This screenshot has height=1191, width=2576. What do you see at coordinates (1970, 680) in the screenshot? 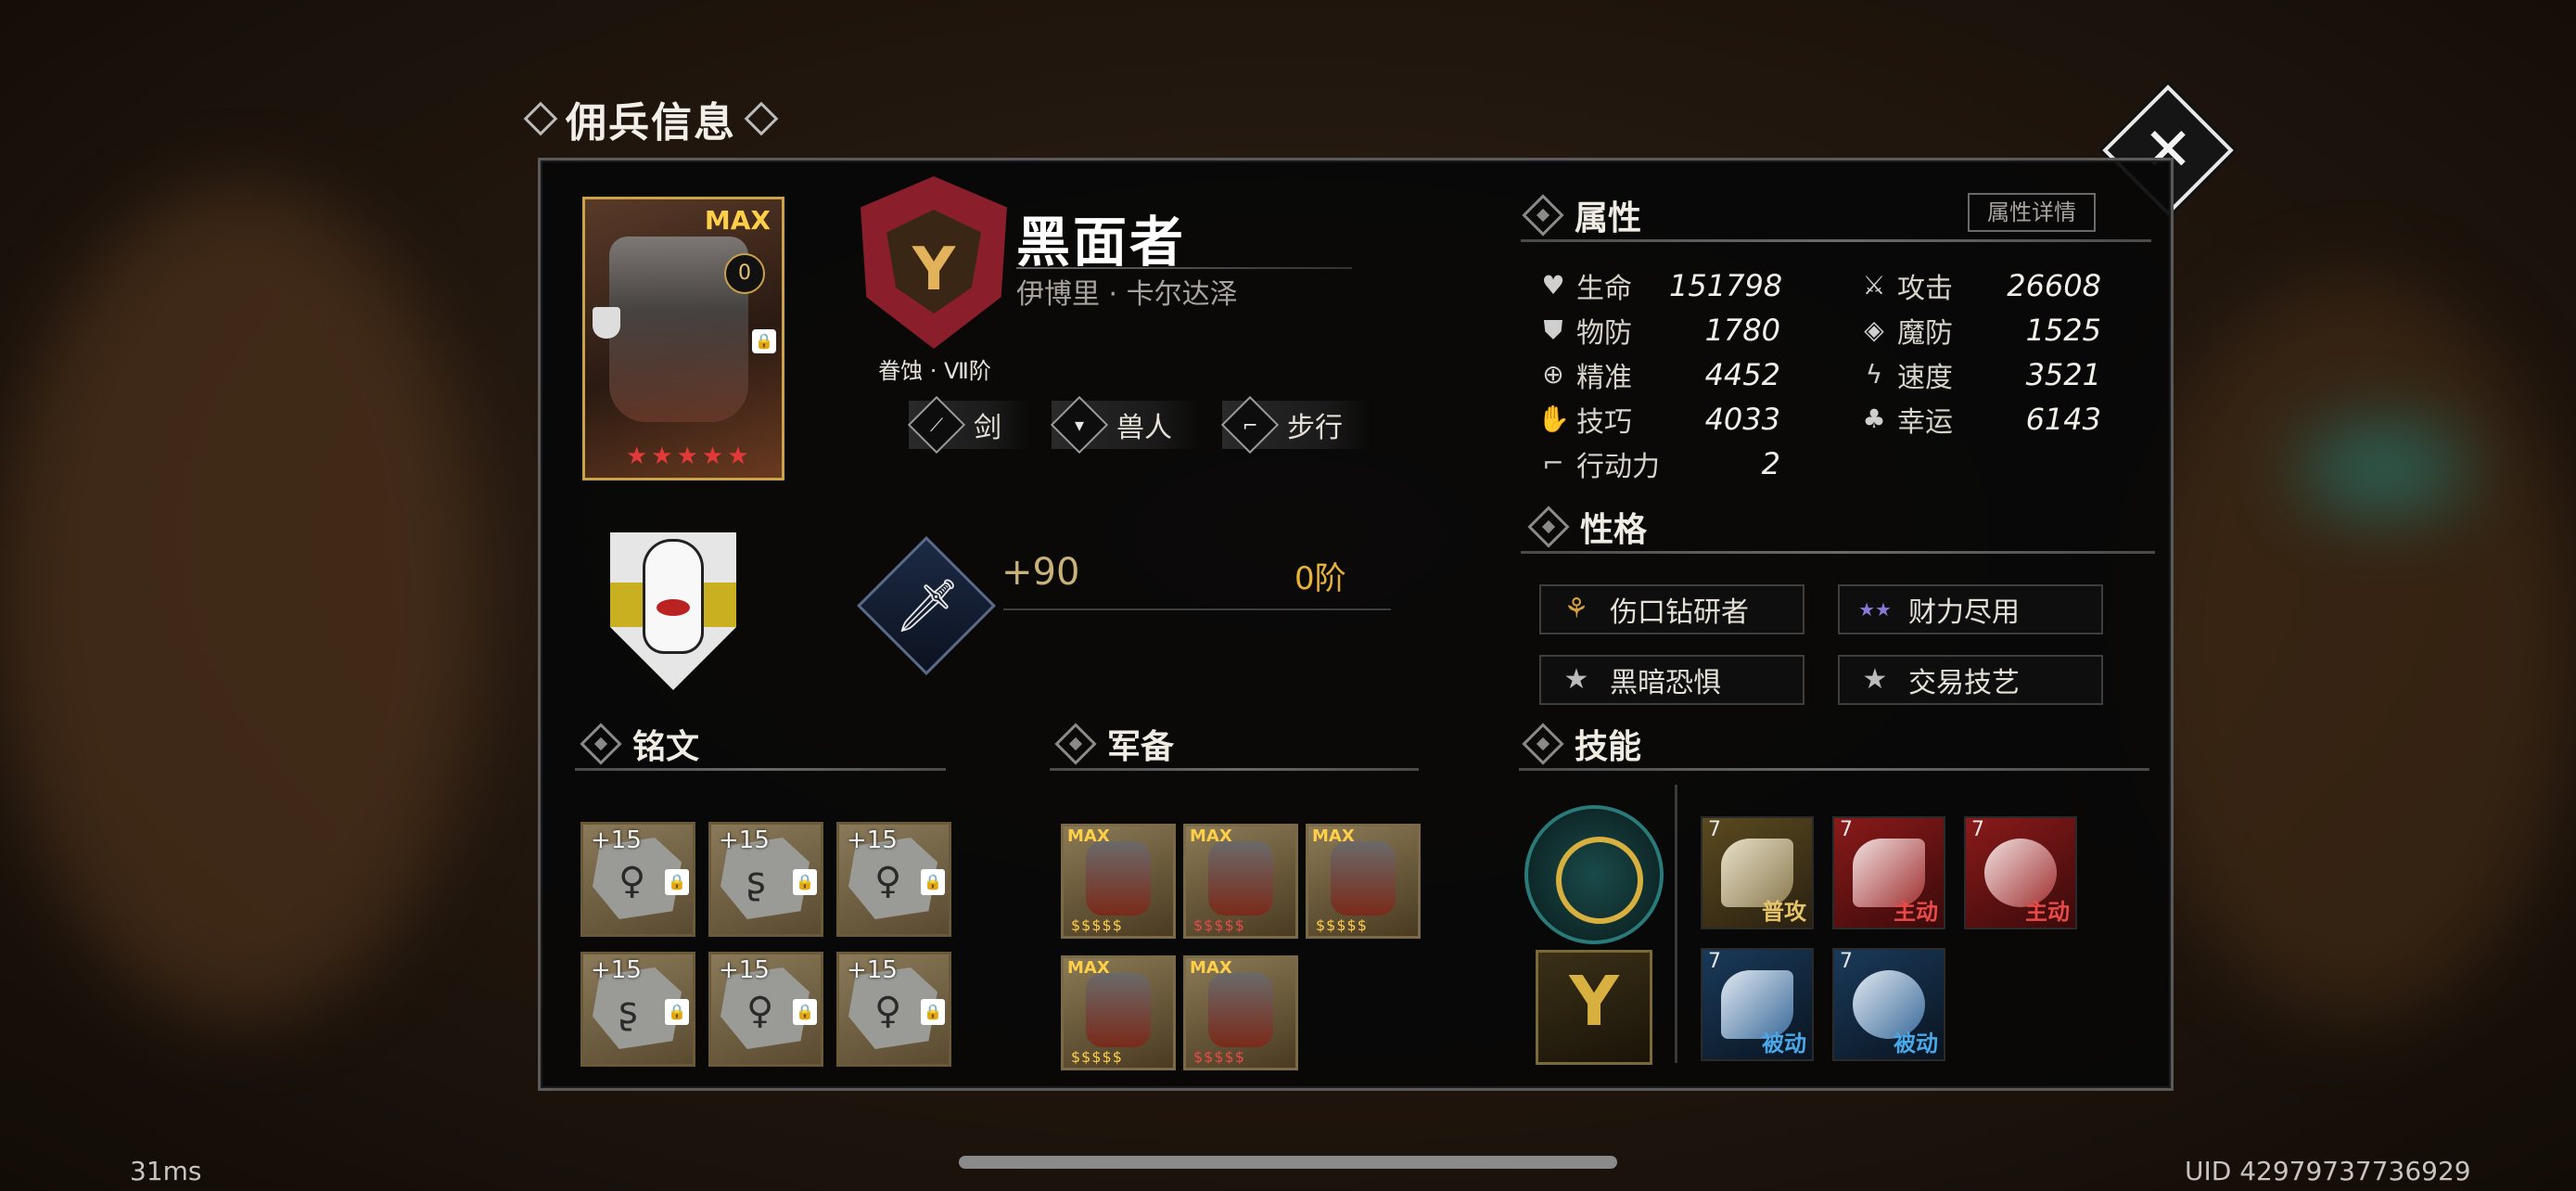
I see `trait-trade-skill: ★ 交易技艺` at bounding box center [1970, 680].